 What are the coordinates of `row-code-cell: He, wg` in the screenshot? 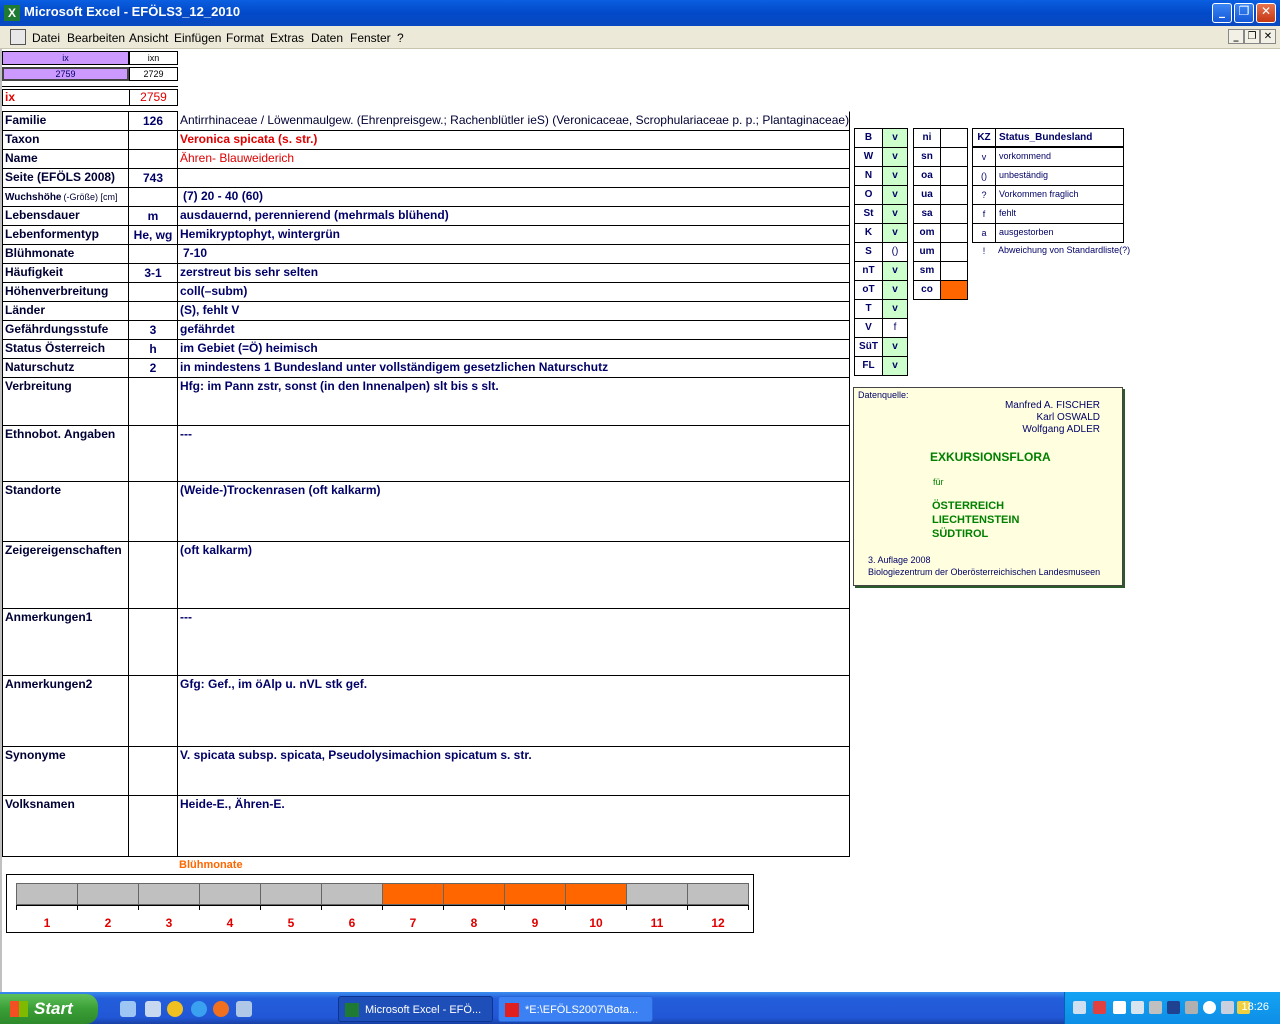 It's located at (153, 235).